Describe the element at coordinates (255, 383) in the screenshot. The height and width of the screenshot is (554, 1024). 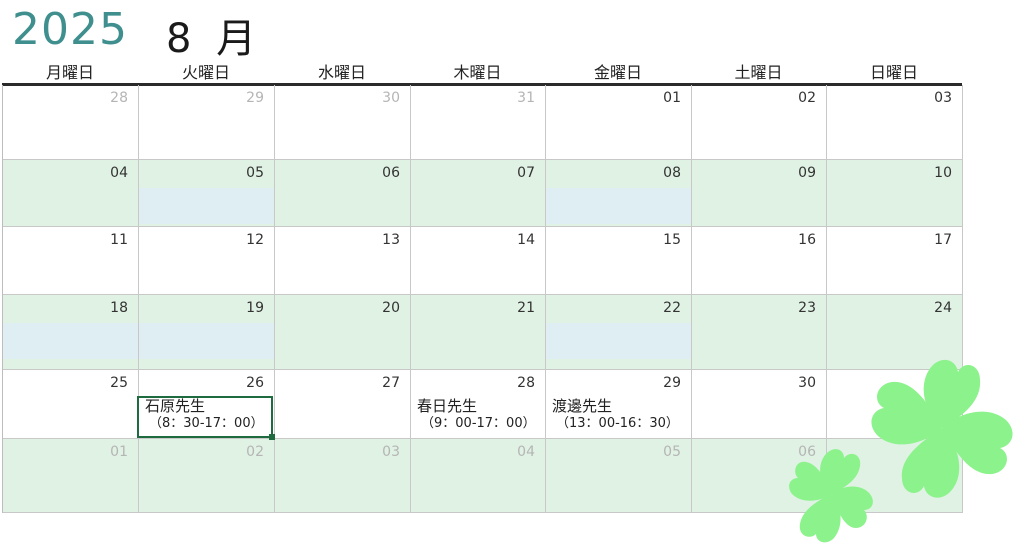
I see `day-number: 26` at that location.